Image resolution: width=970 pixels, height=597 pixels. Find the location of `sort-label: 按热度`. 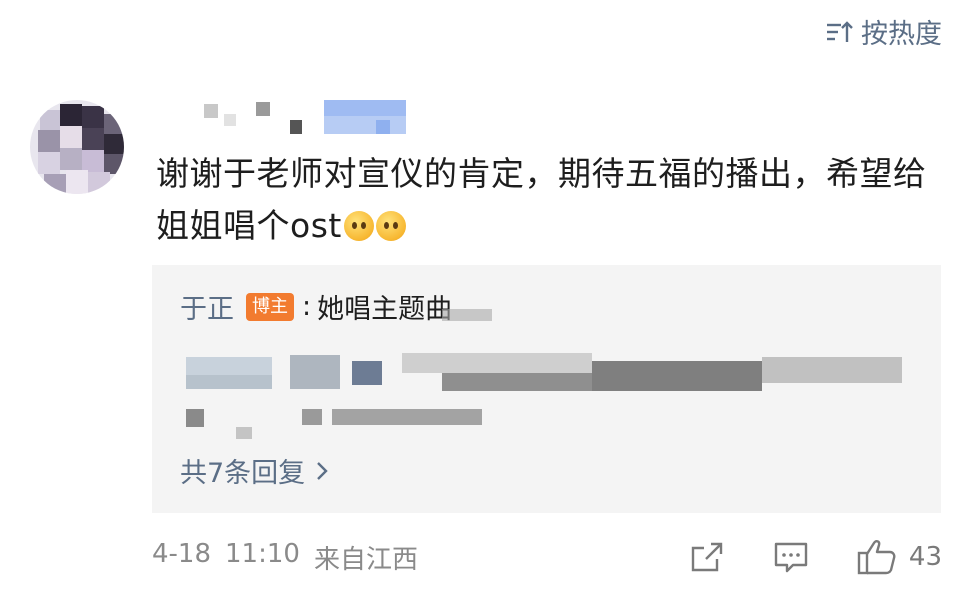

sort-label: 按热度 is located at coordinates (901, 34).